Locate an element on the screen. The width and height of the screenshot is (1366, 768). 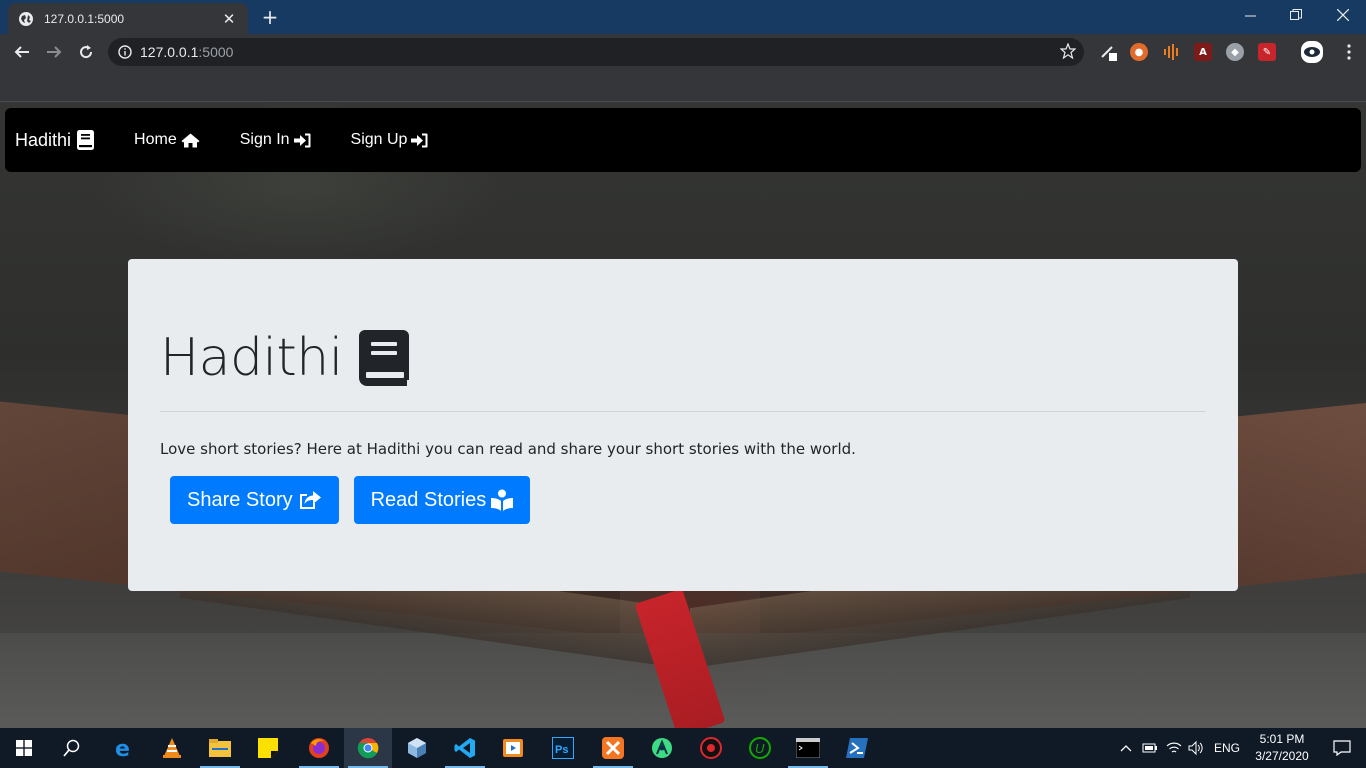
extension-eye-icon is located at coordinates (1312, 52).